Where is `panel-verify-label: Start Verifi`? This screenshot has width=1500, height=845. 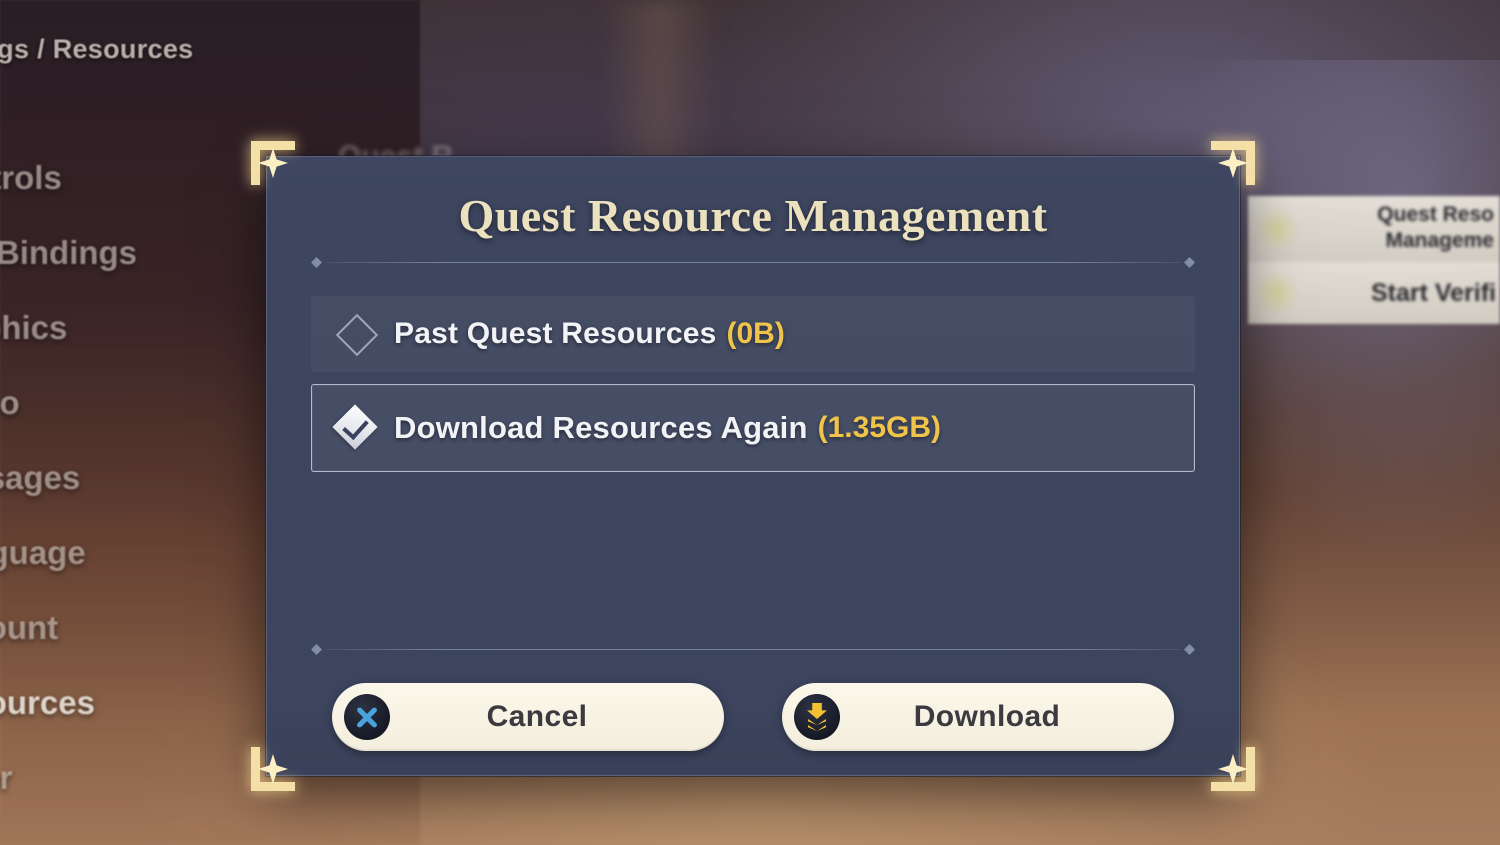 panel-verify-label: Start Verifi is located at coordinates (1433, 293).